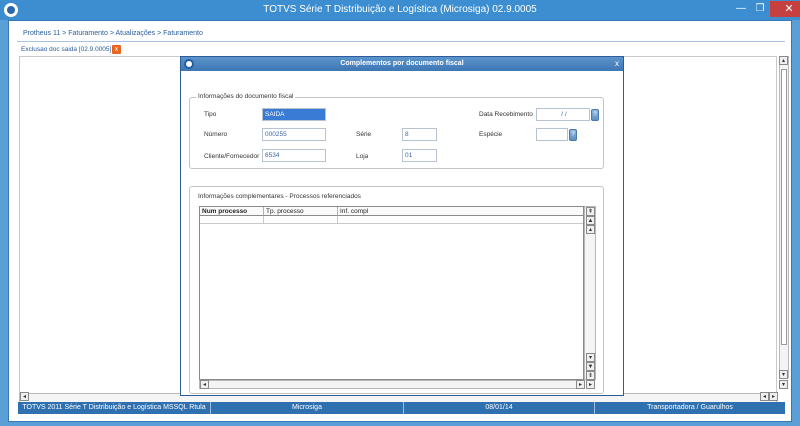  Describe the element at coordinates (783, 374) in the screenshot. I see `main-scroll-down-icon: ▾` at that location.